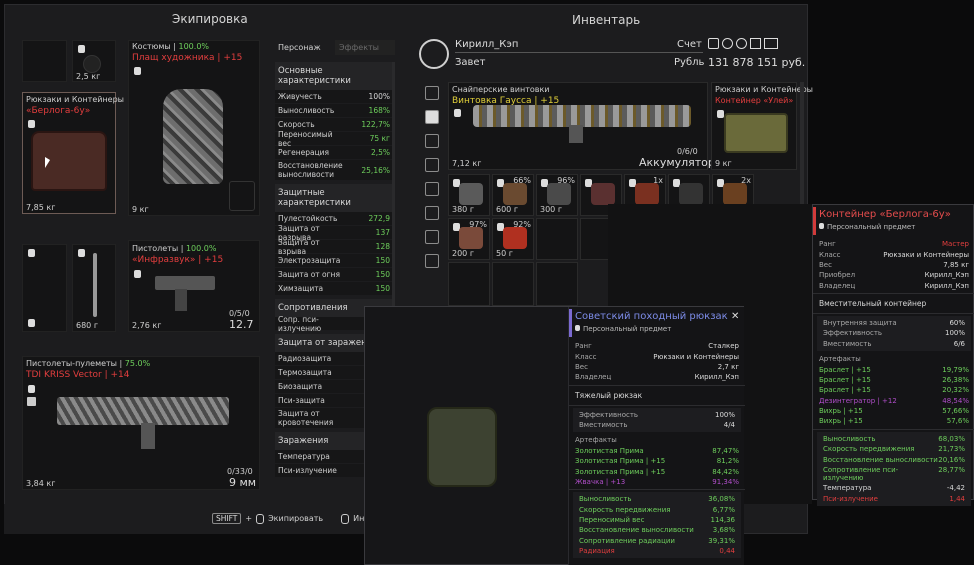 This screenshot has height=565, width=974. I want to click on artifacts-title: Артефакты, so click(657, 440).